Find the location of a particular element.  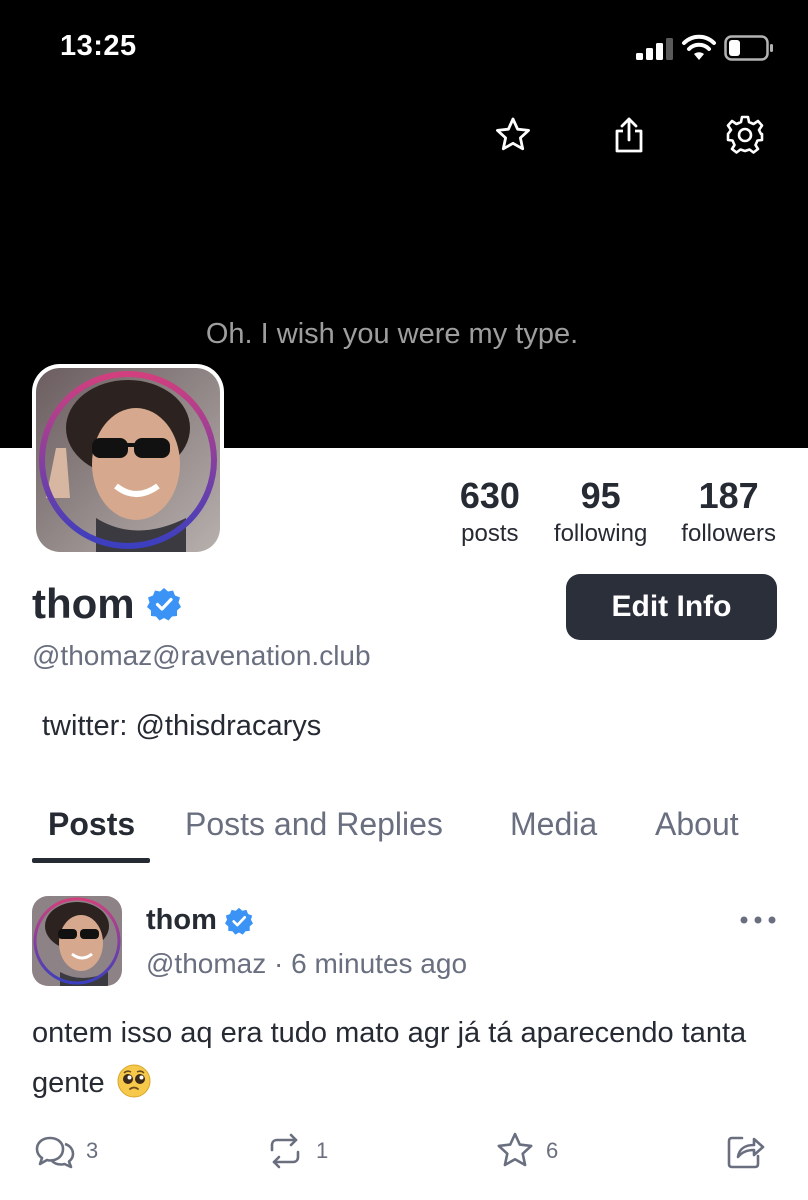

display-name: thom is located at coordinates (106, 604).